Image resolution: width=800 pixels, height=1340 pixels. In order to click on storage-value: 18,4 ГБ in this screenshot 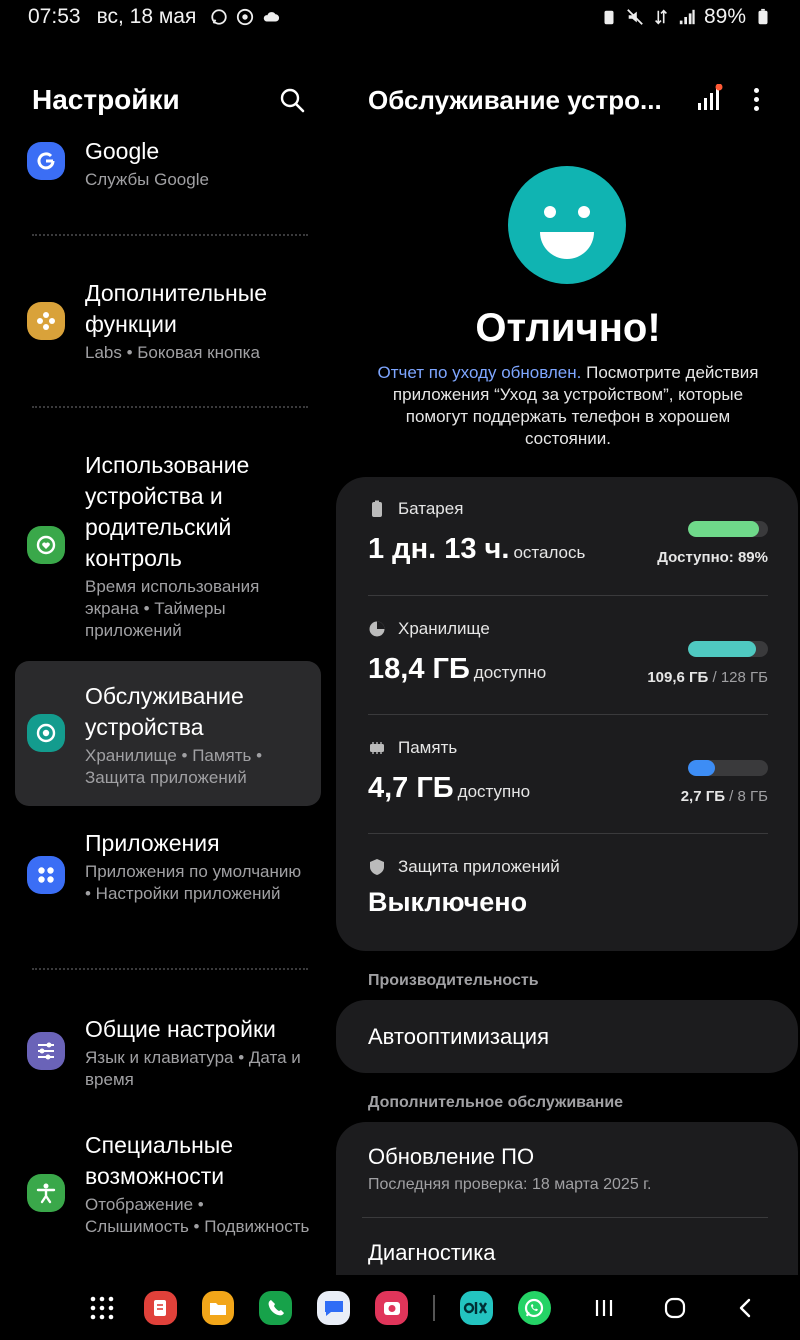, I will do `click(419, 669)`.